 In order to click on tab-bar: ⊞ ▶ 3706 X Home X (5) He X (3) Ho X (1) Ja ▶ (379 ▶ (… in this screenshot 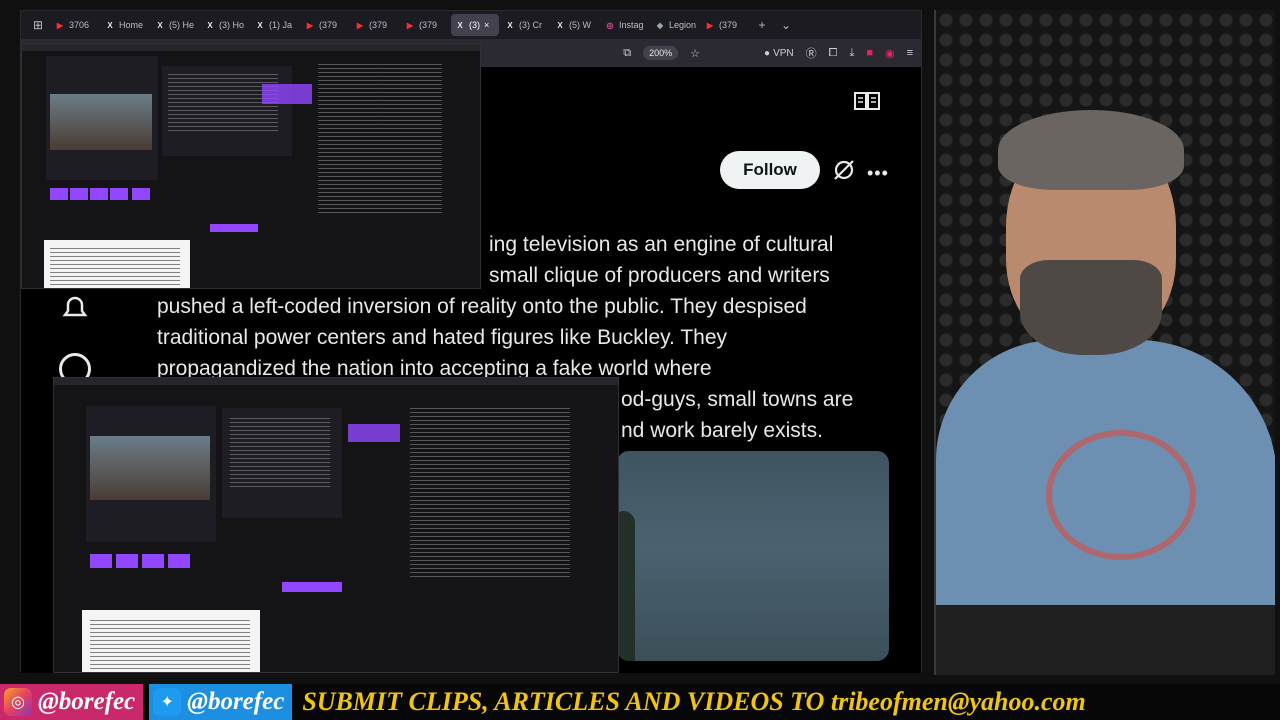, I will do `click(471, 25)`.